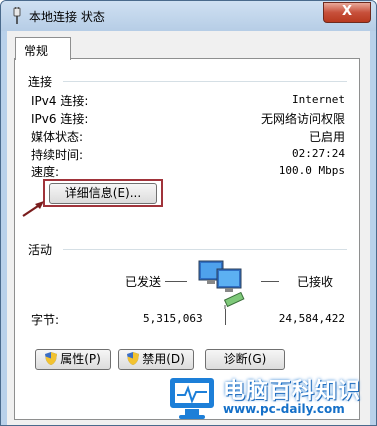 This screenshot has width=377, height=426. Describe the element at coordinates (57, 155) in the screenshot. I see `duration-label: 持续时间:` at that location.